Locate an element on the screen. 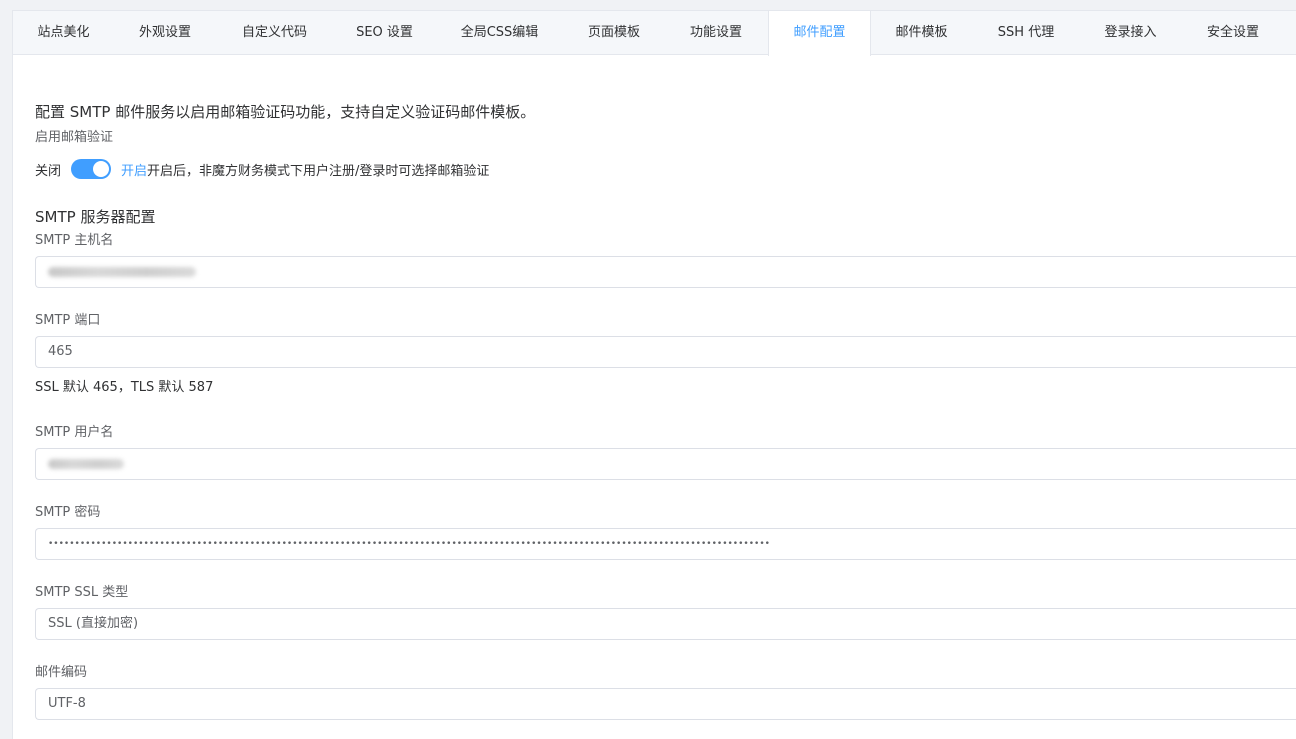 The image size is (1296, 739). tab-seo: SEO 设置 is located at coordinates (385, 33).